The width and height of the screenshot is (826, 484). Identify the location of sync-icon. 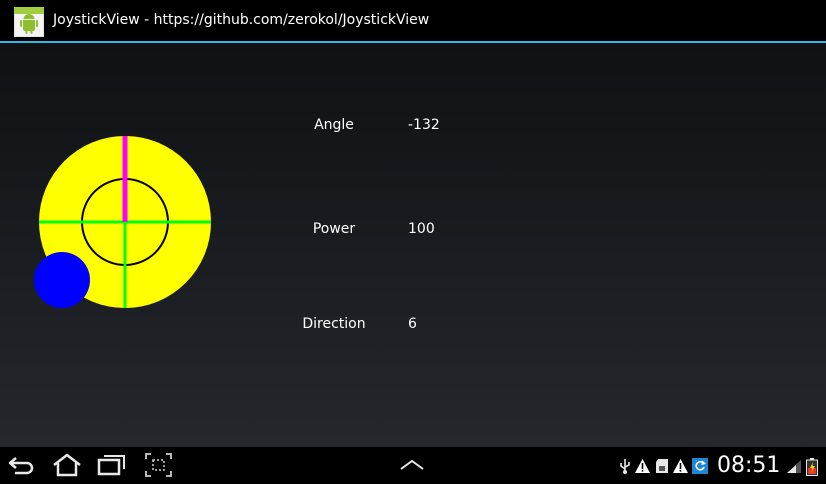
(700, 466).